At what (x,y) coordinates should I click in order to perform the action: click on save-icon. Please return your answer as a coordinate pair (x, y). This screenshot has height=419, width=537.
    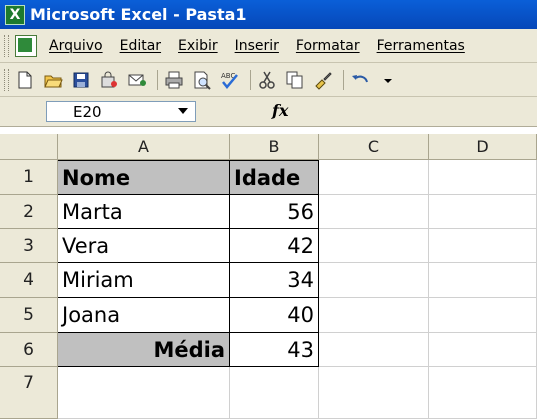
    Looking at the image, I should click on (81, 80).